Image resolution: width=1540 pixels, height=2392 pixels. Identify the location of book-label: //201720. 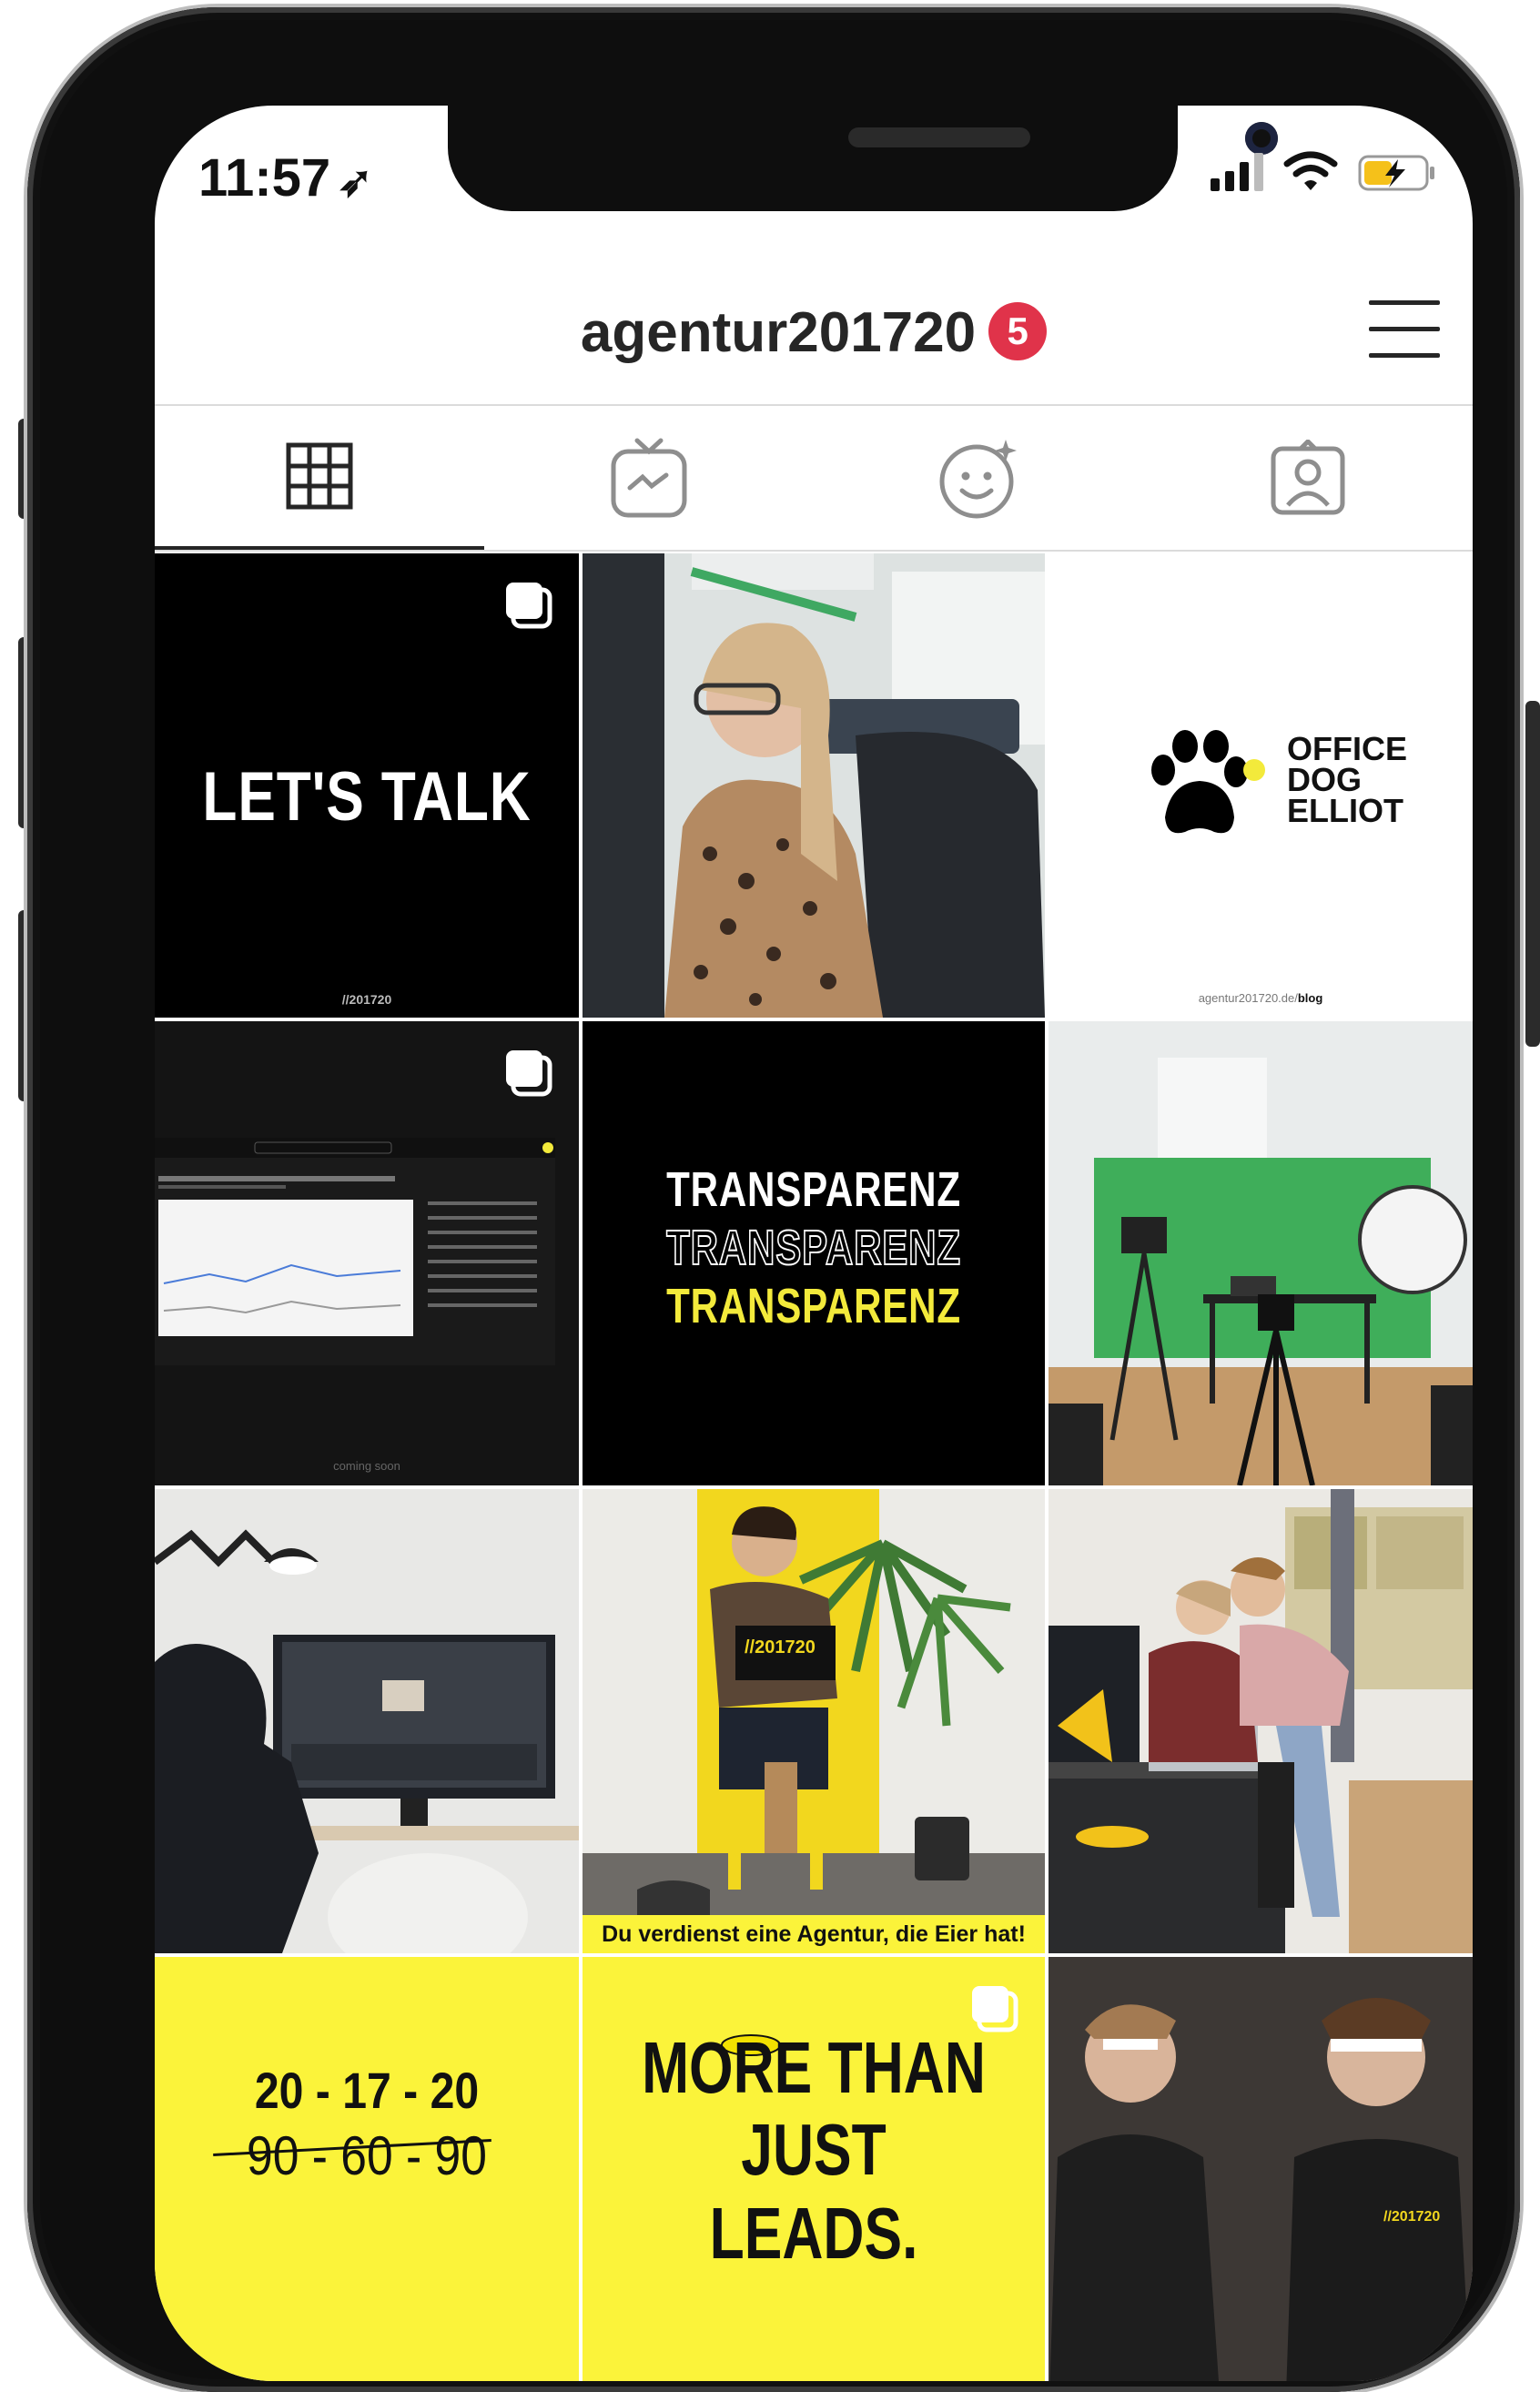
(781, 1647).